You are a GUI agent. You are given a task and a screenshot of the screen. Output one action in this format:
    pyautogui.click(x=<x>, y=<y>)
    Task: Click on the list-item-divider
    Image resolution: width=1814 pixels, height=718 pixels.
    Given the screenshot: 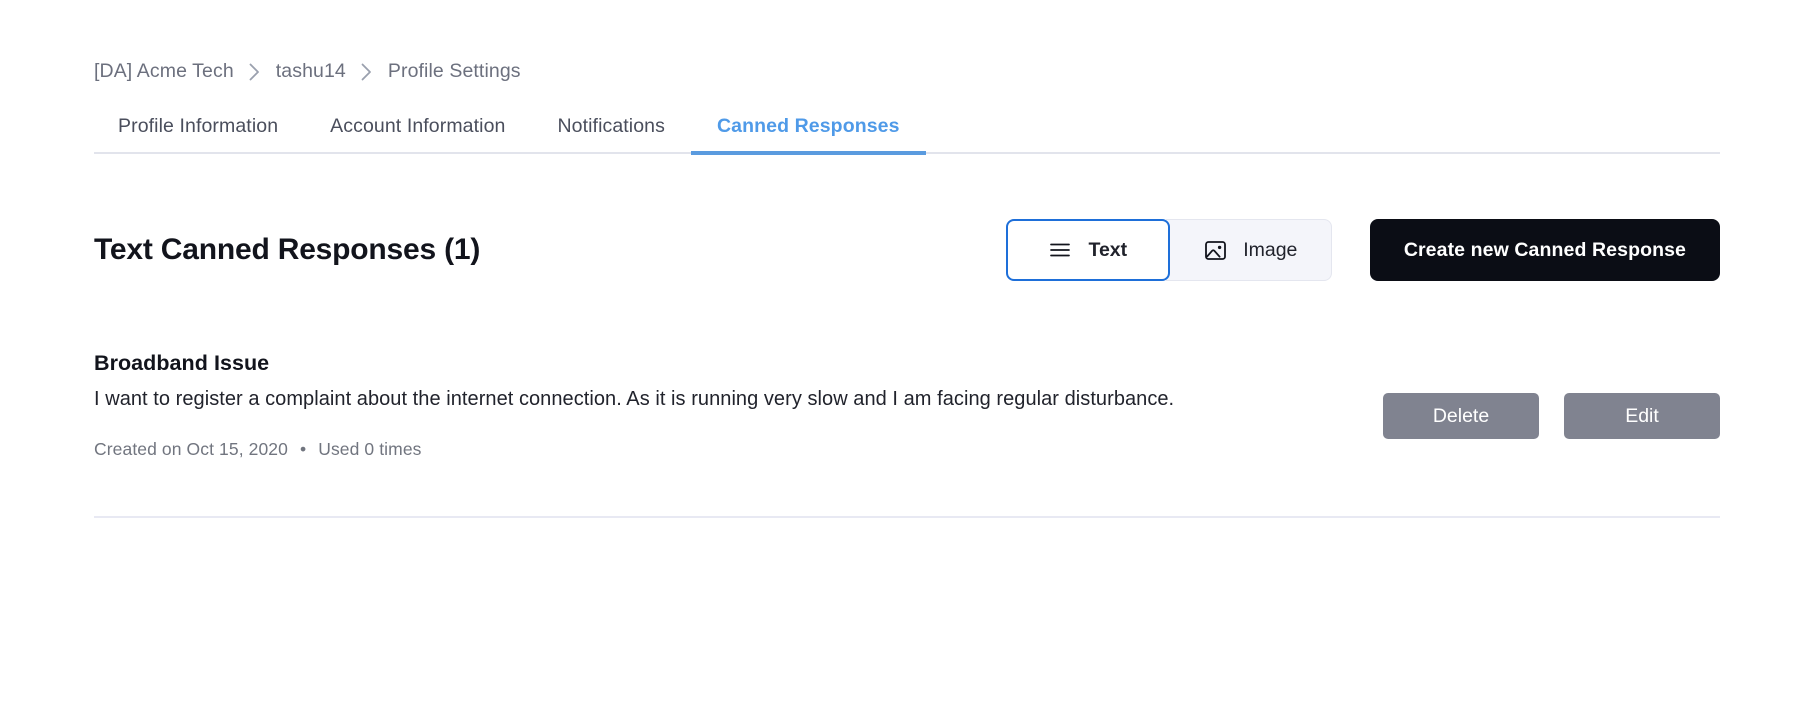 What is the action you would take?
    pyautogui.click(x=907, y=517)
    